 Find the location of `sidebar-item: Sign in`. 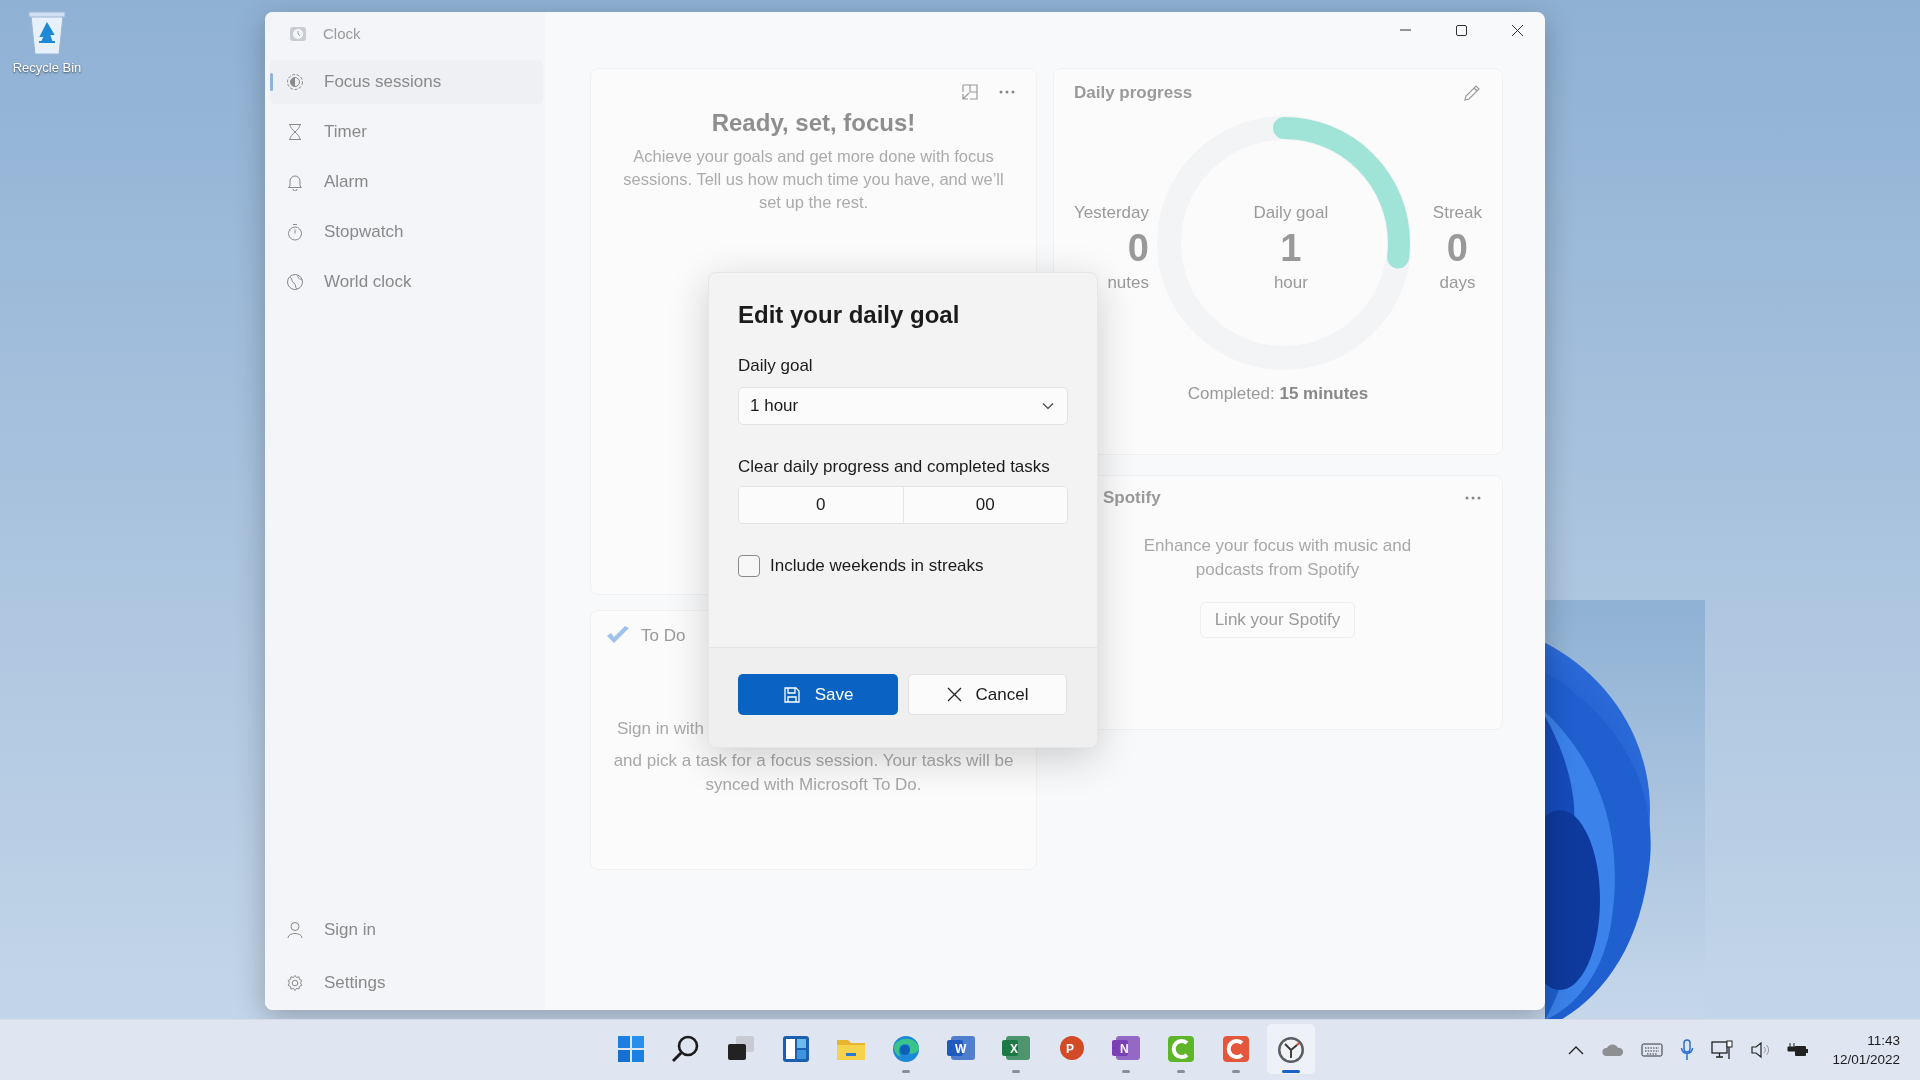

sidebar-item: Sign in is located at coordinates (406, 930).